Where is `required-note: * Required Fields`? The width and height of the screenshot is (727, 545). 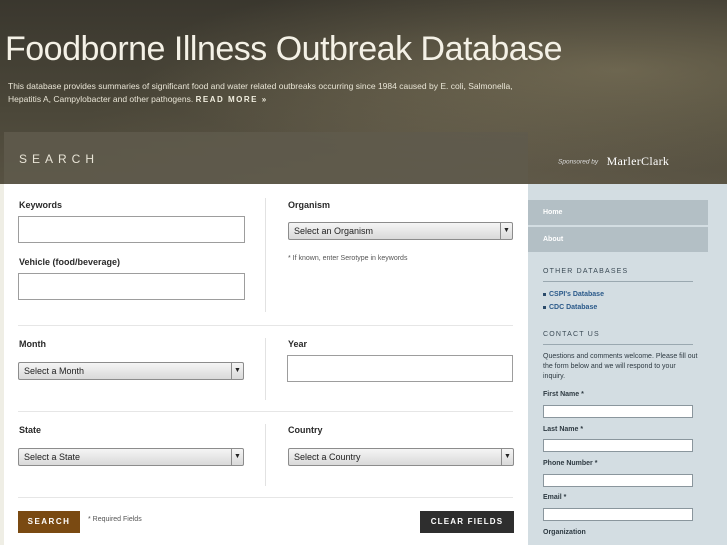
required-note: * Required Fields is located at coordinates (115, 519).